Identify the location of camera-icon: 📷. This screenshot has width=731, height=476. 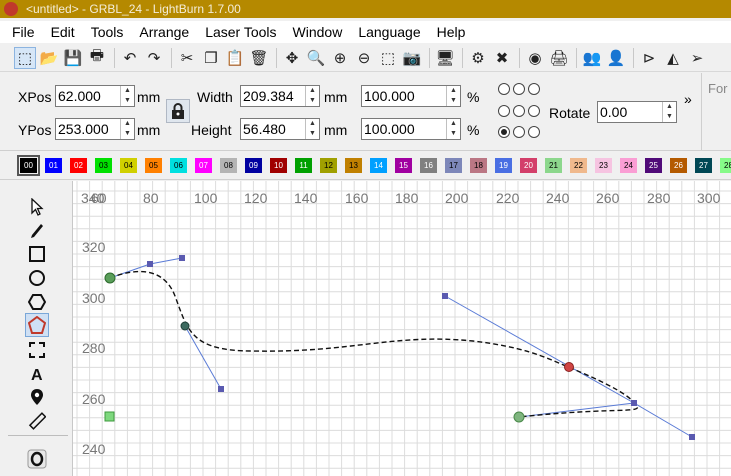
(412, 58).